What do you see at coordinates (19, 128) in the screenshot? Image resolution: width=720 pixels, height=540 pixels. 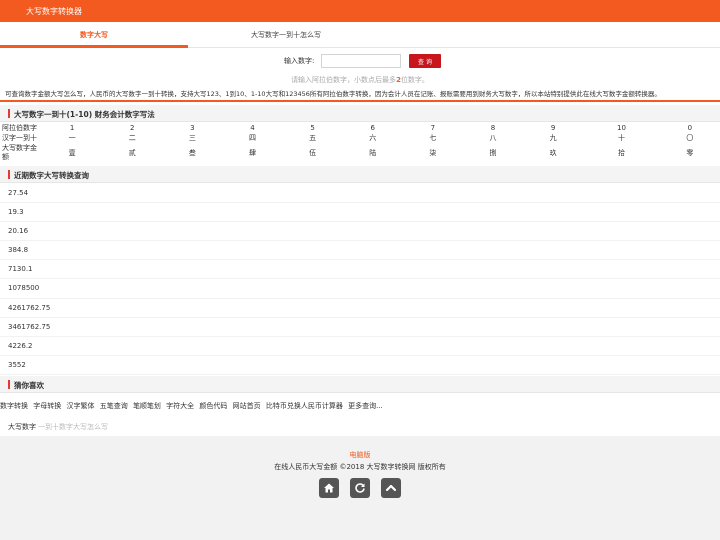 I see `row-label: 阿拉伯数字` at bounding box center [19, 128].